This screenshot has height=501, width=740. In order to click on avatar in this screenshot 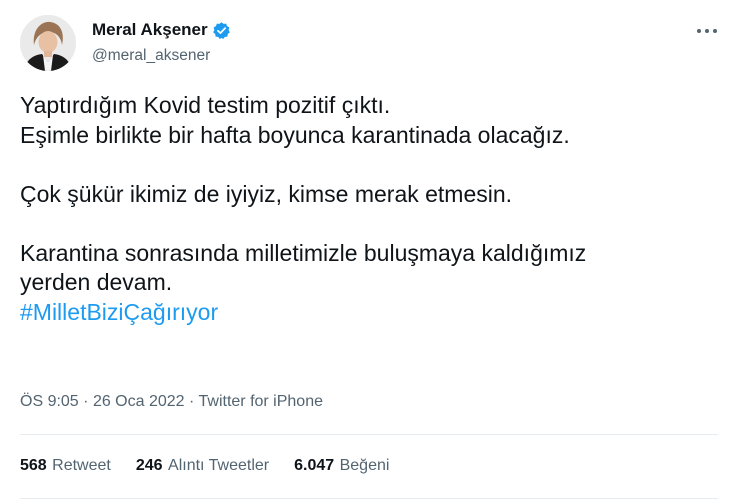, I will do `click(48, 43)`.